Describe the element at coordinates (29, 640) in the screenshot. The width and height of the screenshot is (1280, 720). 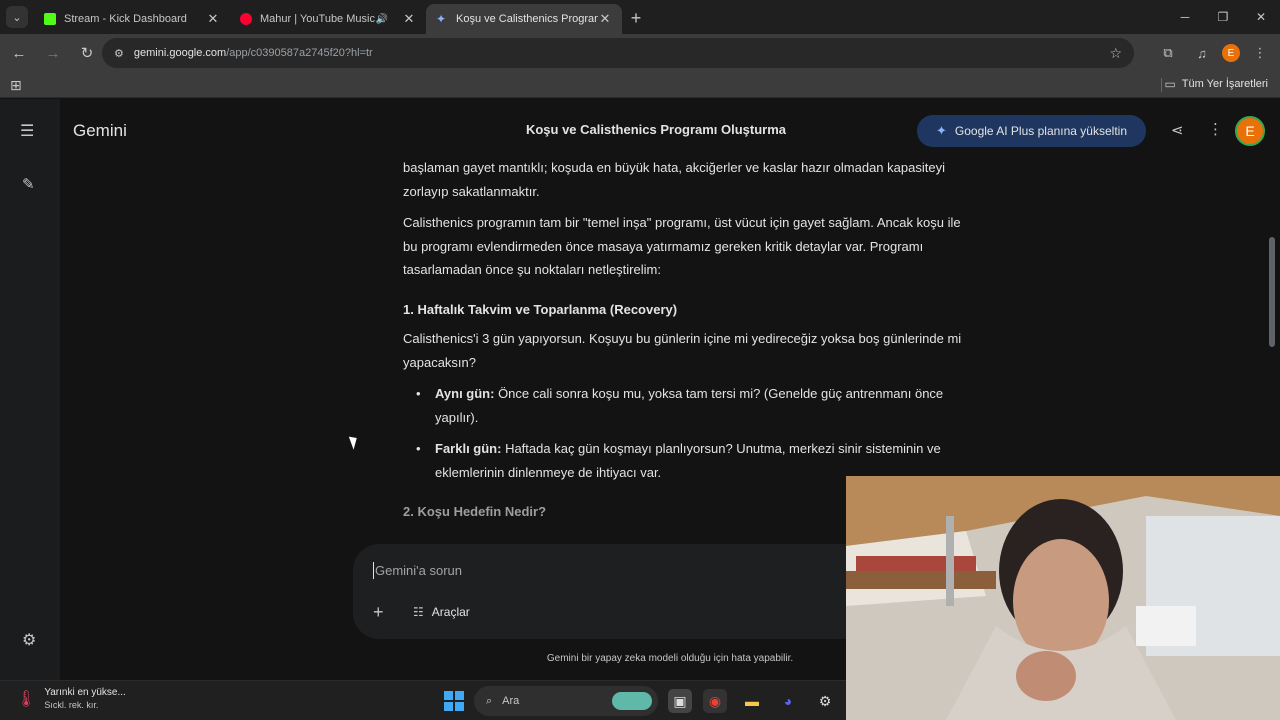
I see `settings-gear-icon: ⚙` at that location.